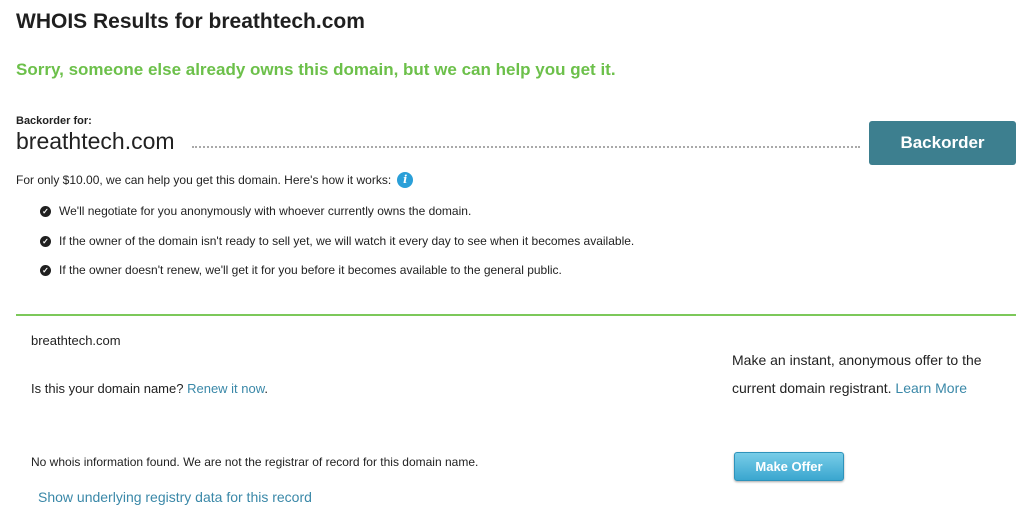 This screenshot has height=512, width=1024. What do you see at coordinates (225, 388) in the screenshot?
I see `renew-link: Renew it now` at bounding box center [225, 388].